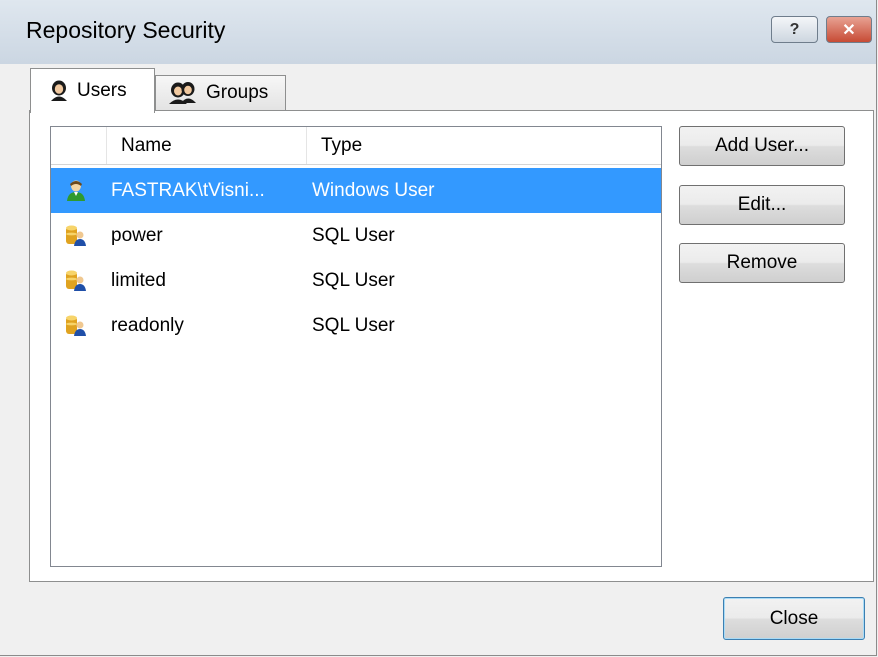  I want to click on tab-groups: Groups, so click(220, 92).